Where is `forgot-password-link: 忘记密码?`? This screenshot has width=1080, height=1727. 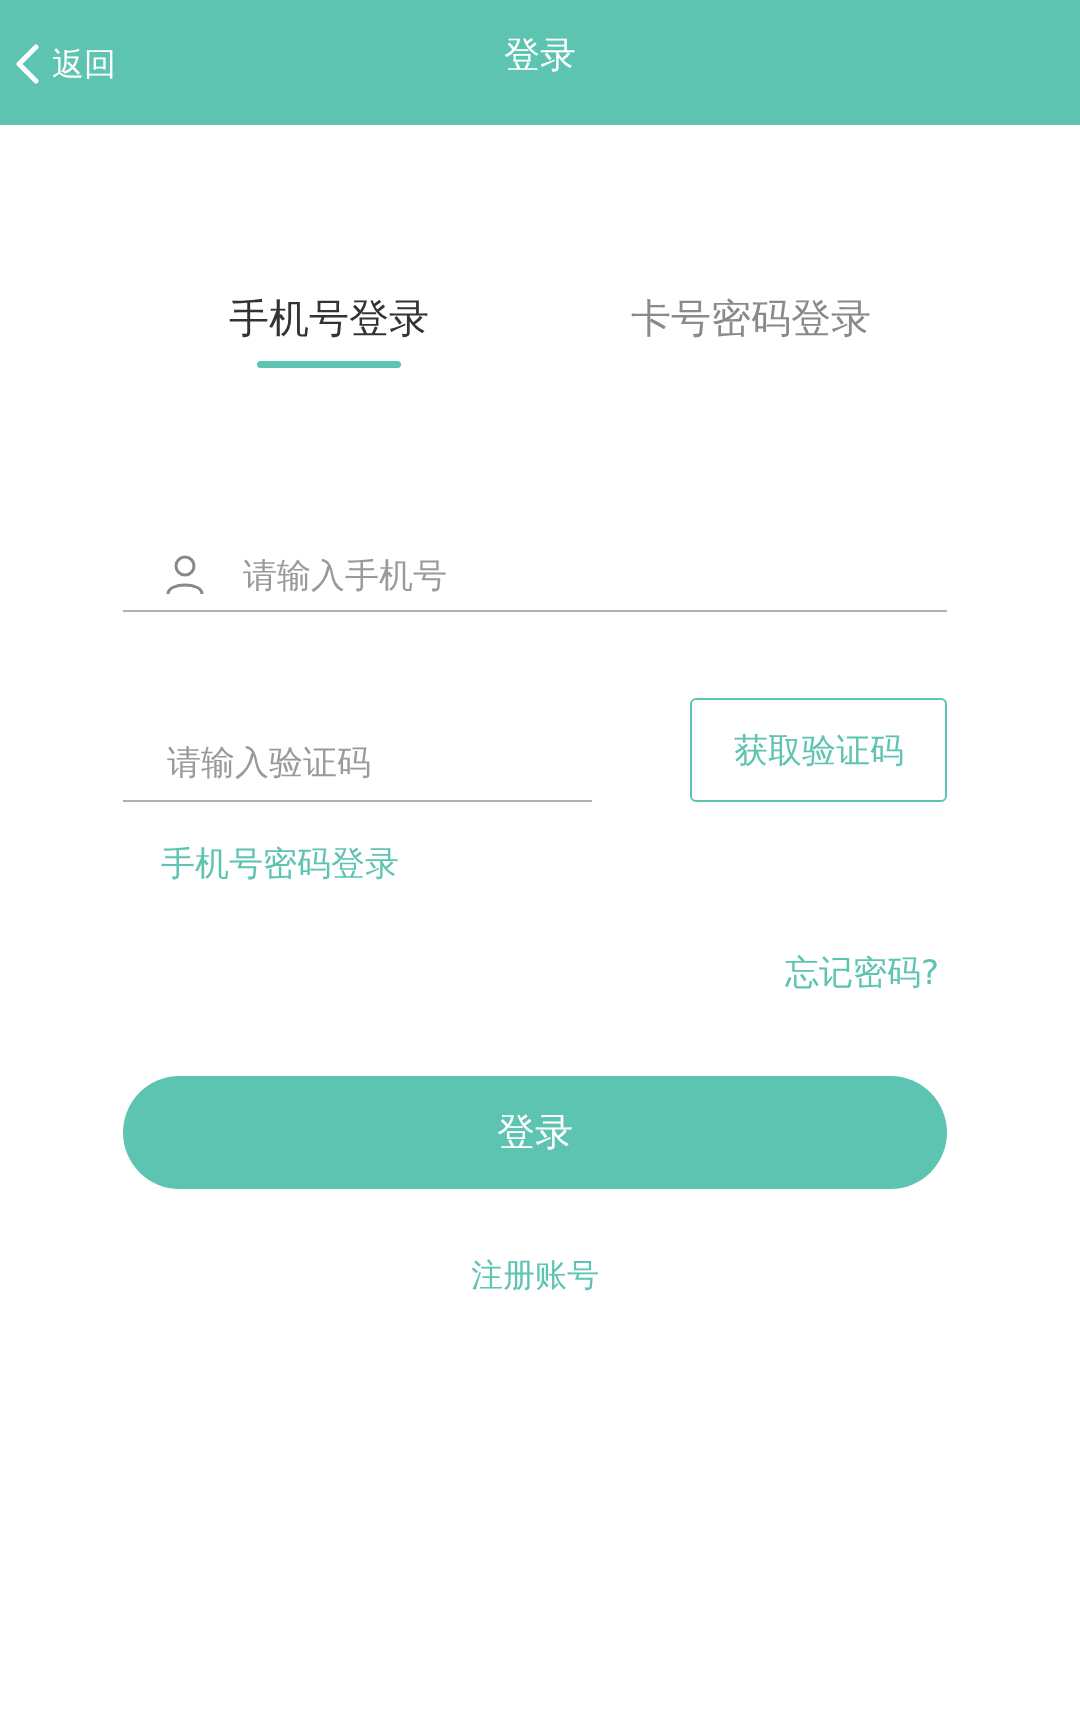
forgot-password-link: 忘记密码? is located at coordinates (861, 972).